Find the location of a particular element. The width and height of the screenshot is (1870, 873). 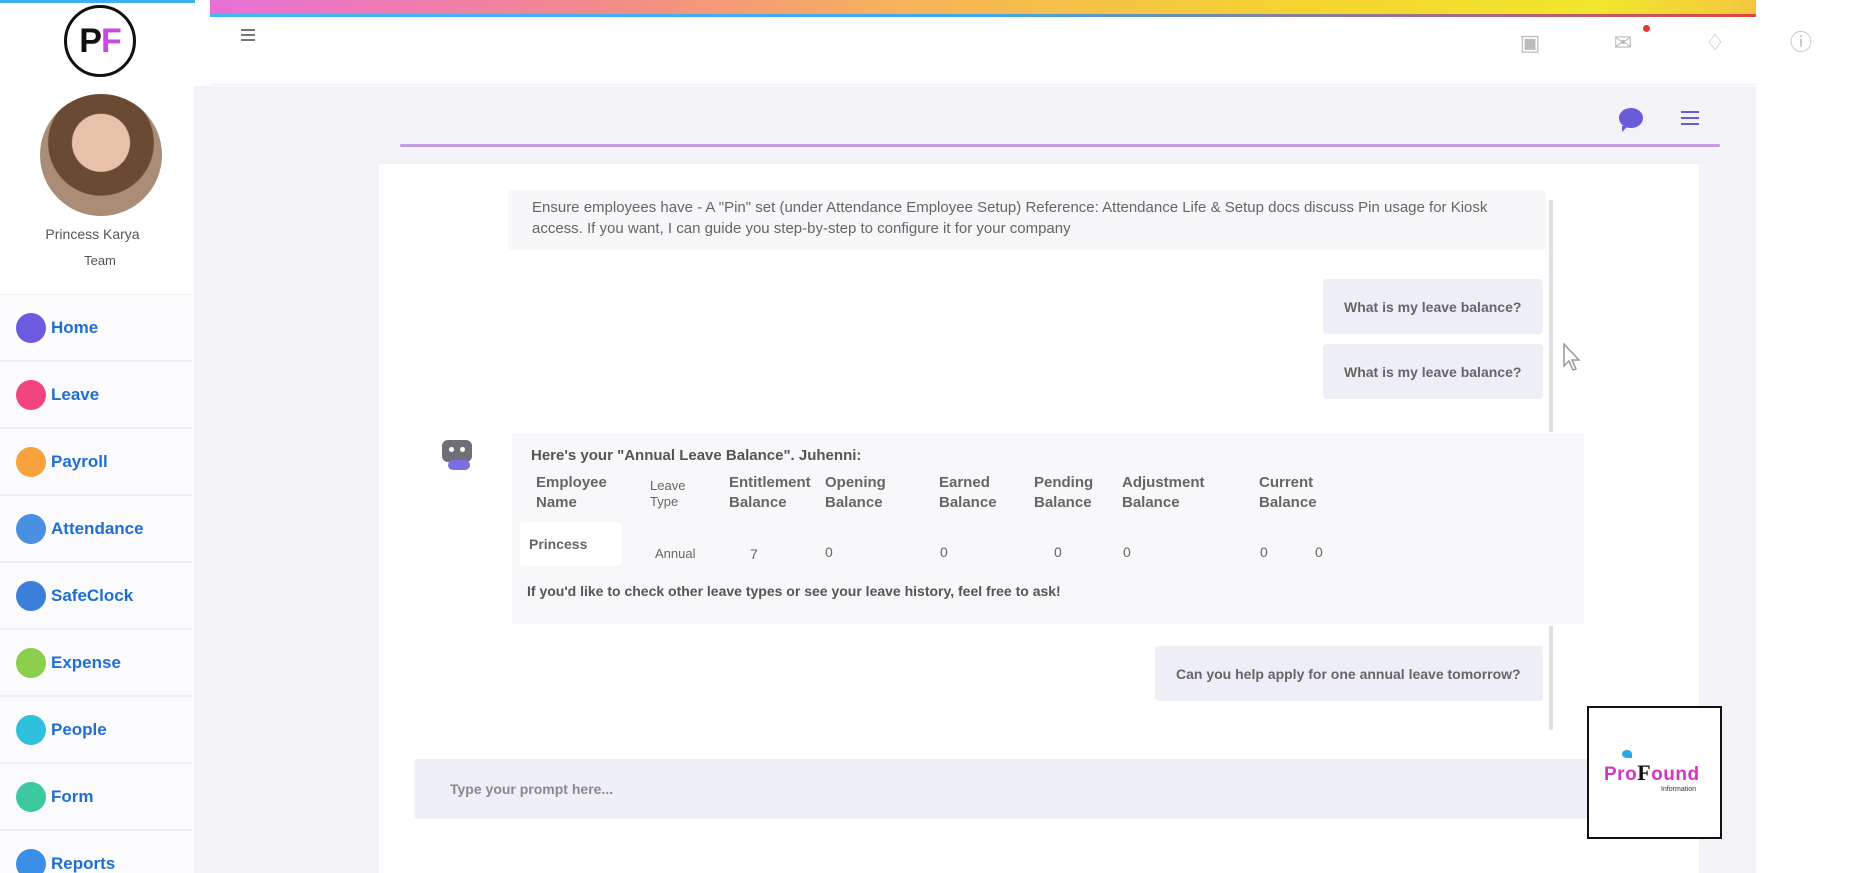

sidebar-item-expense: Expense is located at coordinates (96, 662).